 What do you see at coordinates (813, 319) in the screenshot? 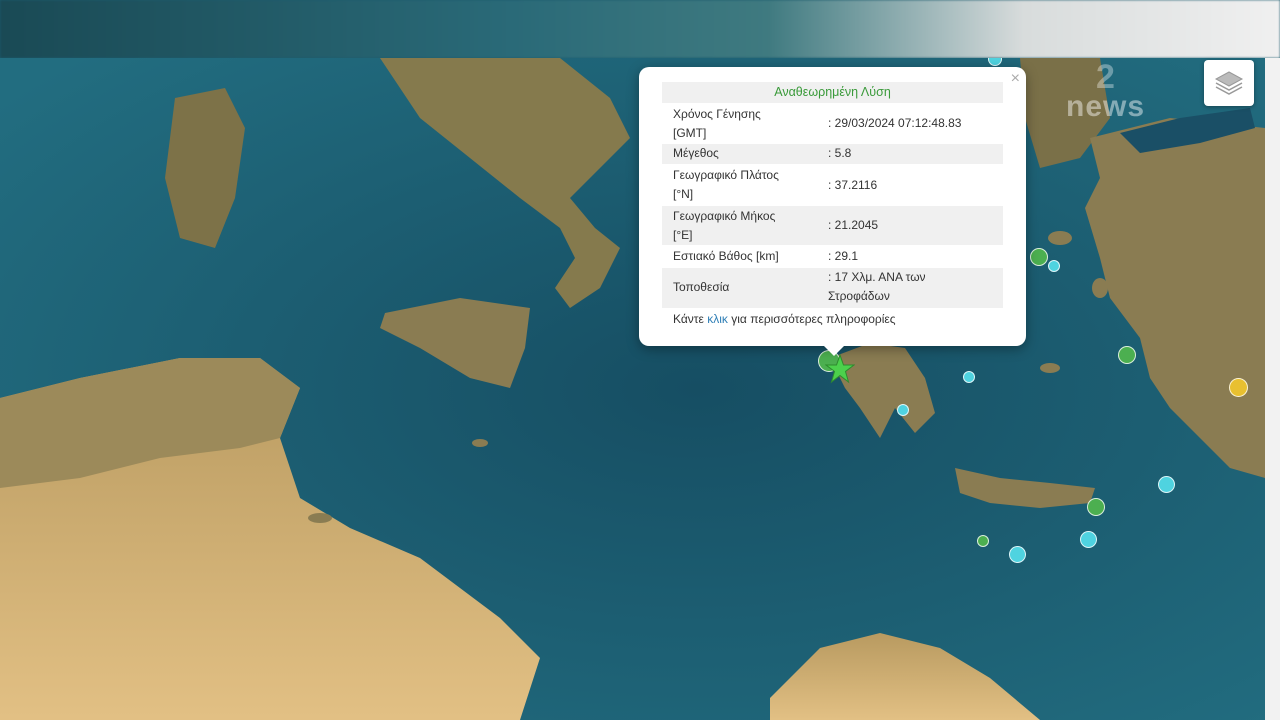
I see `more-info-suffix: για περισσότερες πληροφορίες` at bounding box center [813, 319].